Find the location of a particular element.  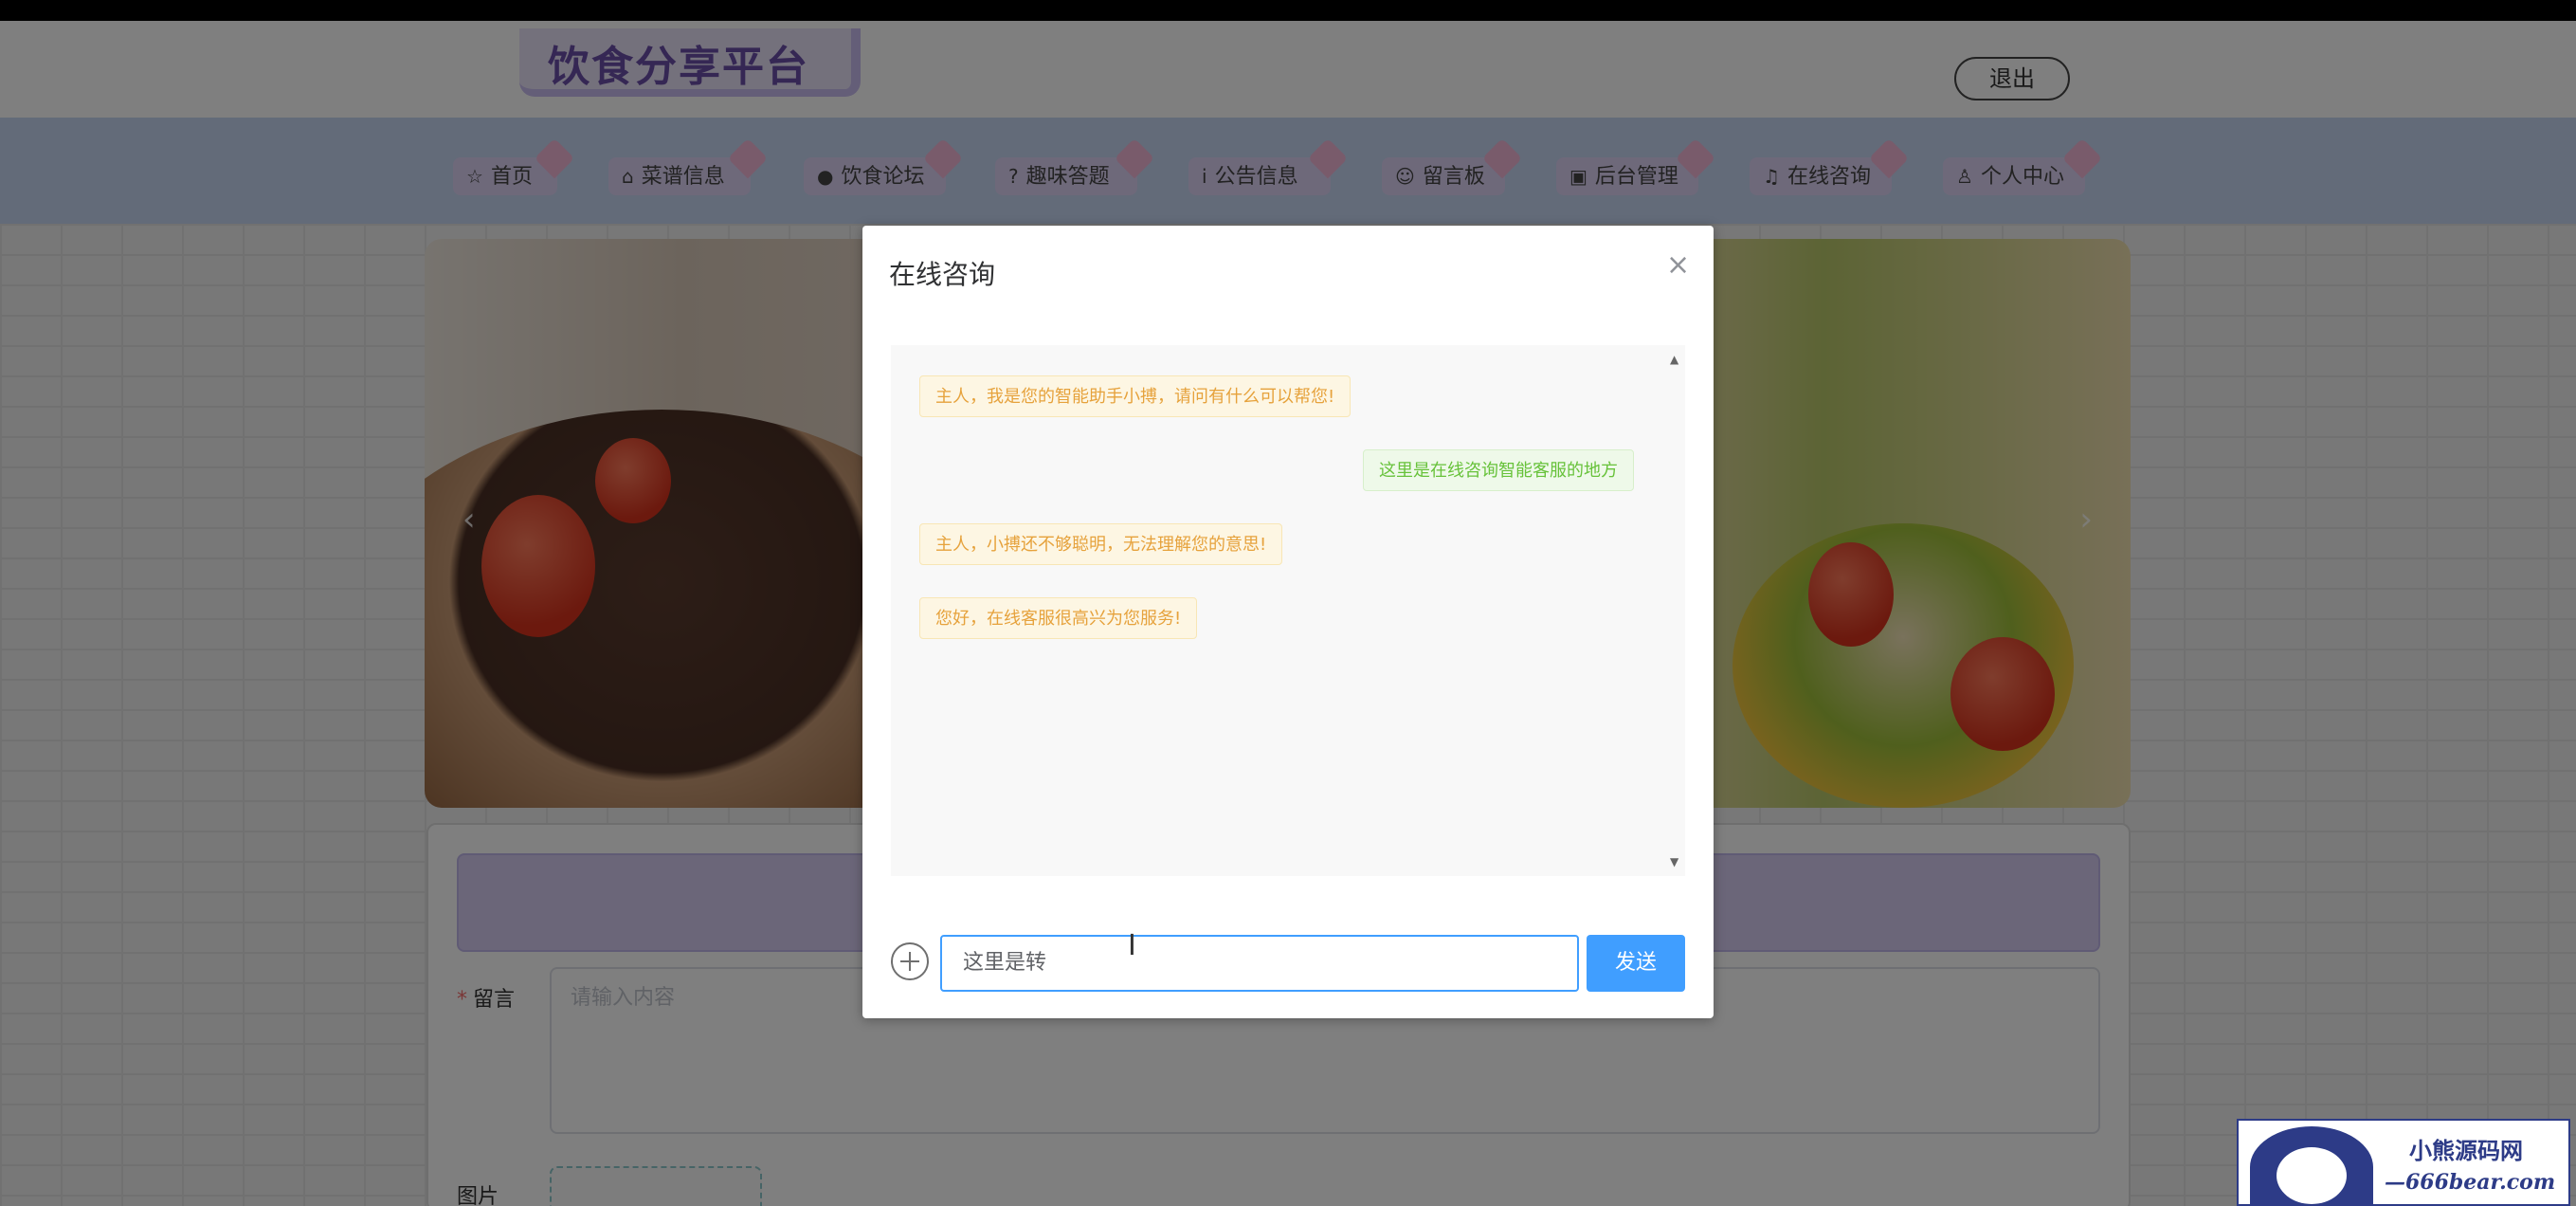

close-icon: × is located at coordinates (1678, 265).